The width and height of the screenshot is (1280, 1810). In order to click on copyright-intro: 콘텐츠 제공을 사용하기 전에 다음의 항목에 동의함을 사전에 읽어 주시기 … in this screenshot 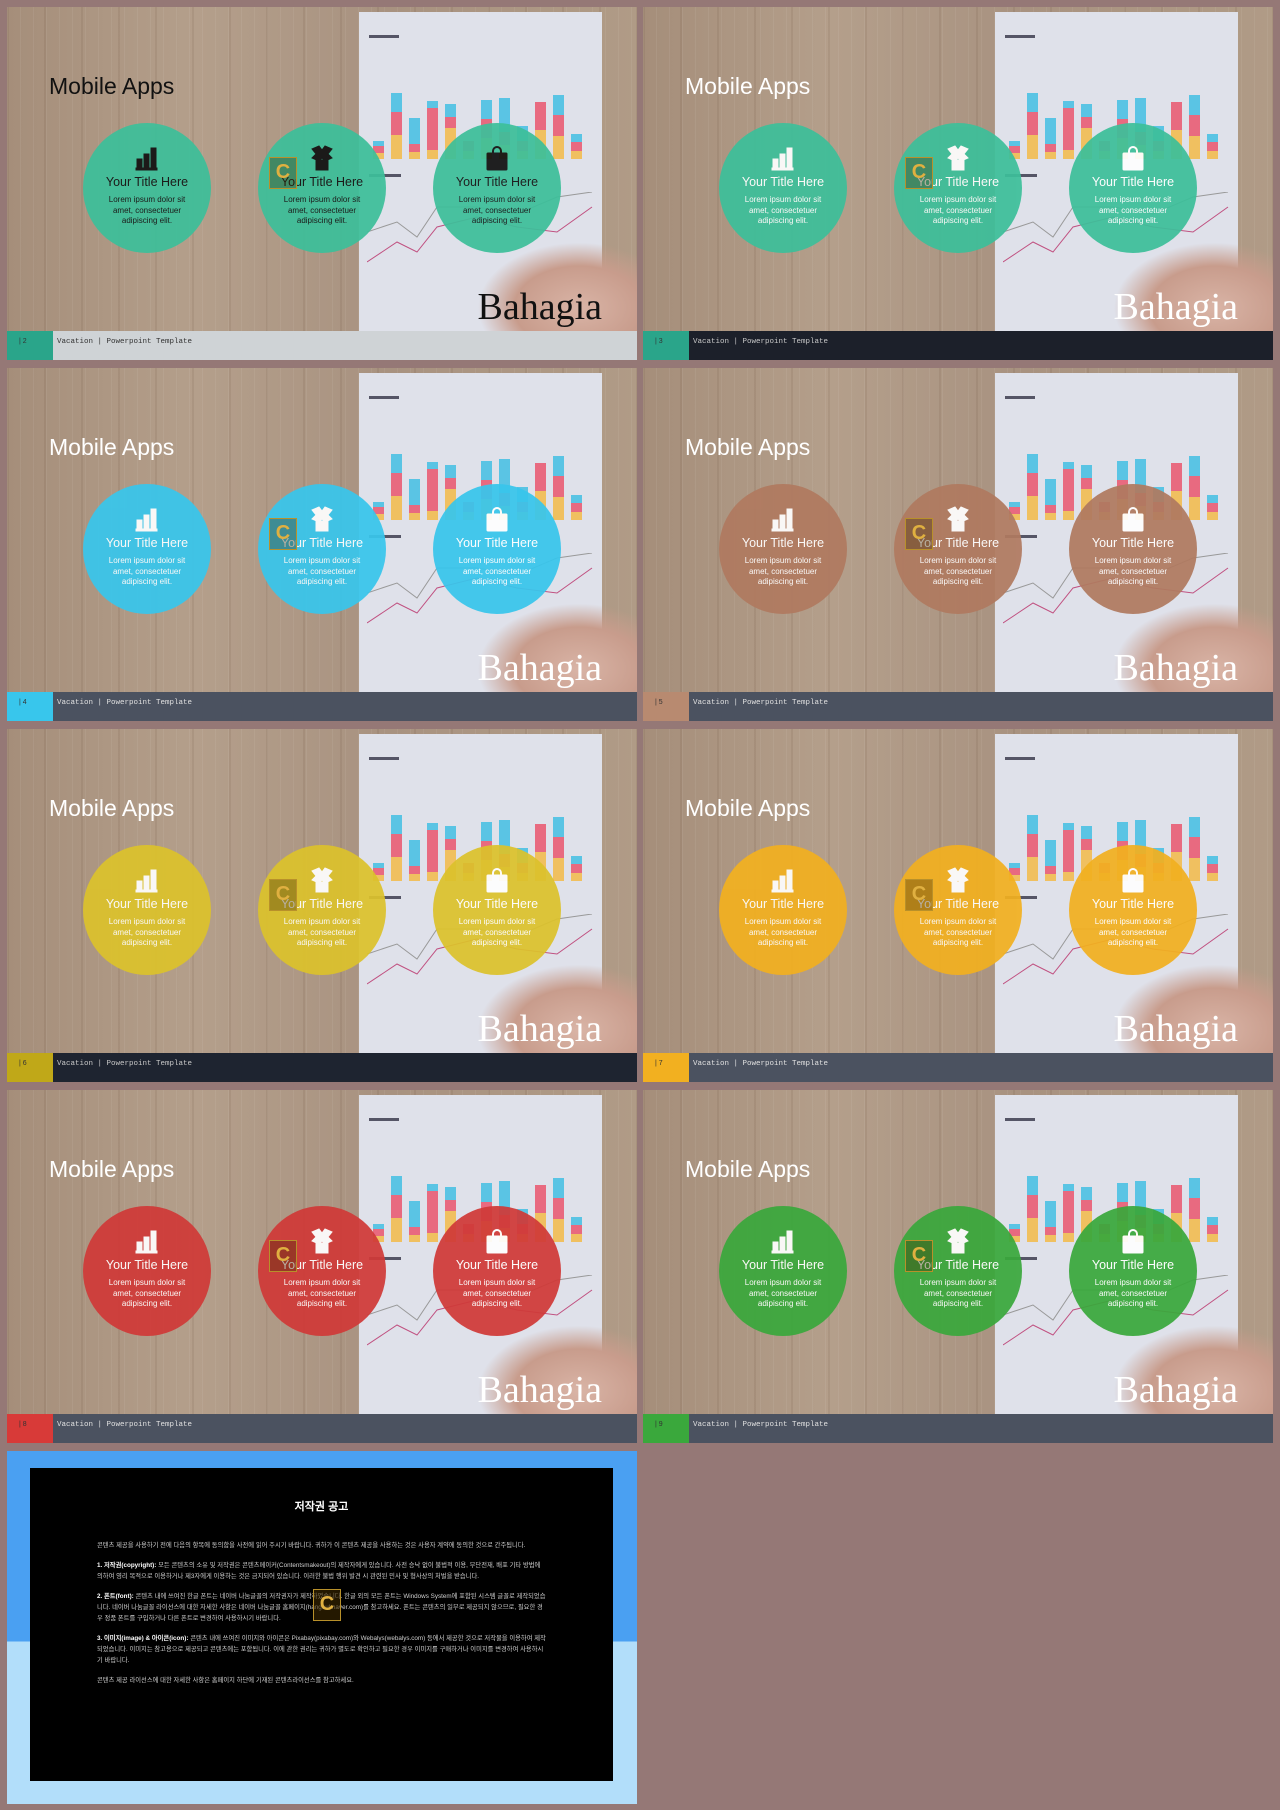, I will do `click(311, 1545)`.